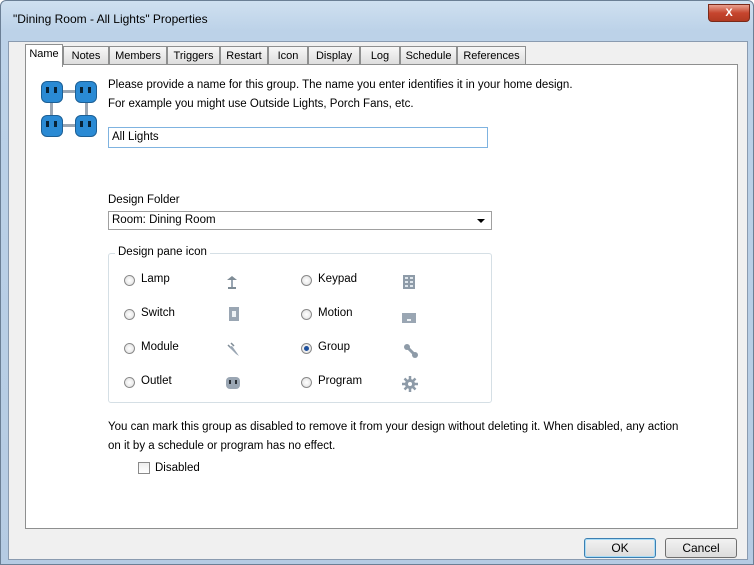 This screenshot has width=754, height=565. I want to click on radio-motion, so click(306, 314).